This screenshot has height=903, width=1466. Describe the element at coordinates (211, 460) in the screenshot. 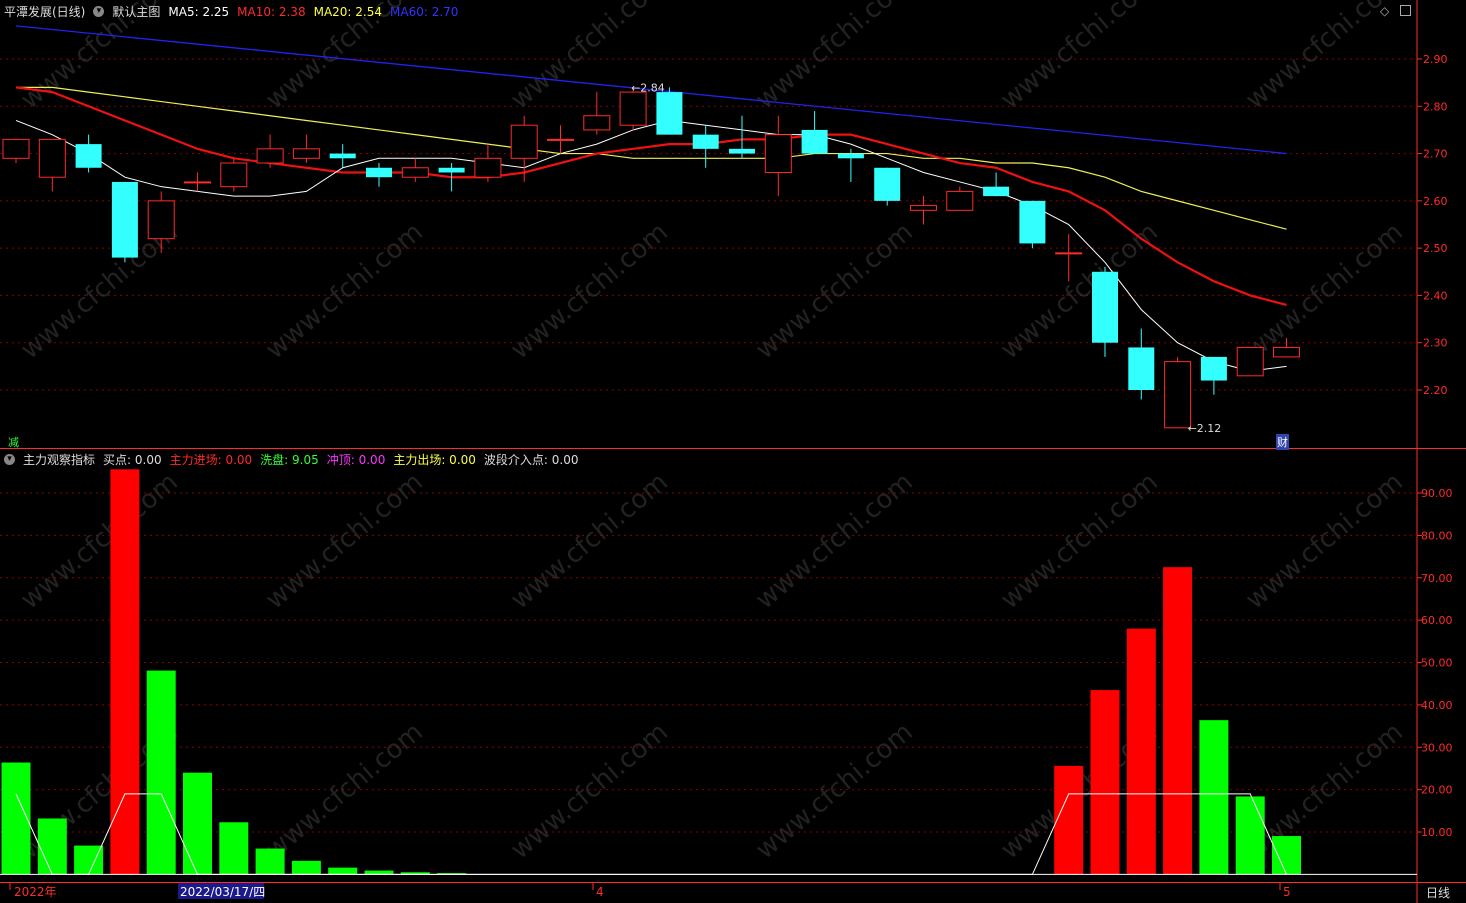

I see `main-force-entry-label: 主力进场: 0.00` at that location.